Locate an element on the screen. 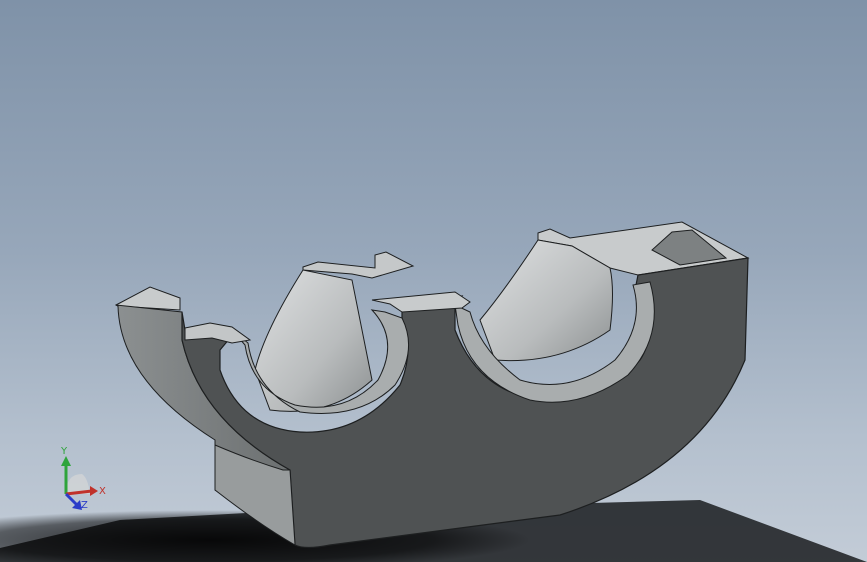 The height and width of the screenshot is (562, 867). left-bowl-back is located at coordinates (313, 340).